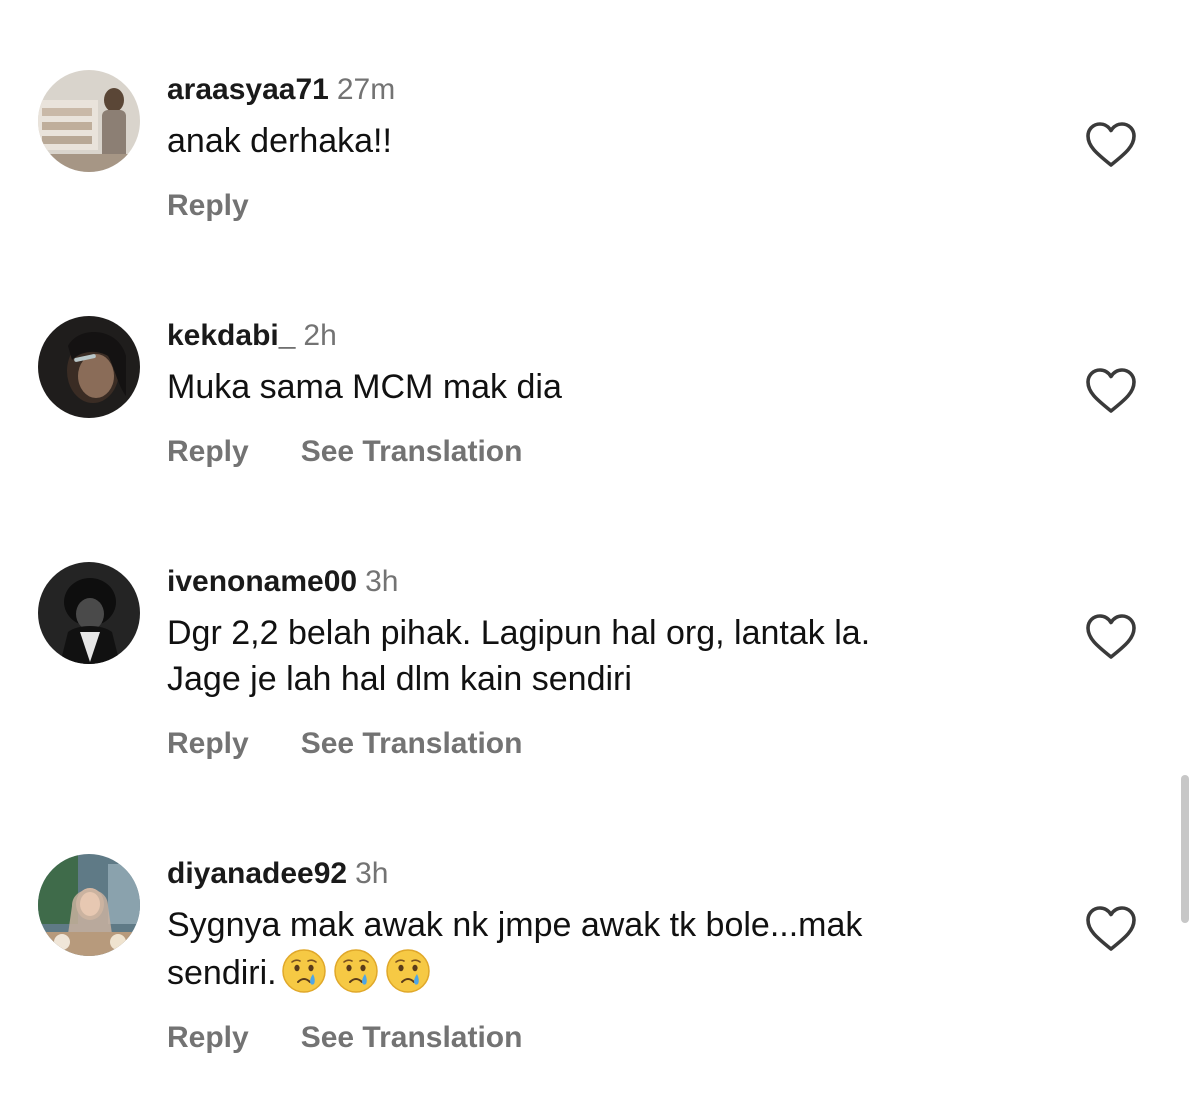  What do you see at coordinates (366, 89) in the screenshot?
I see `timestamp: 27m` at bounding box center [366, 89].